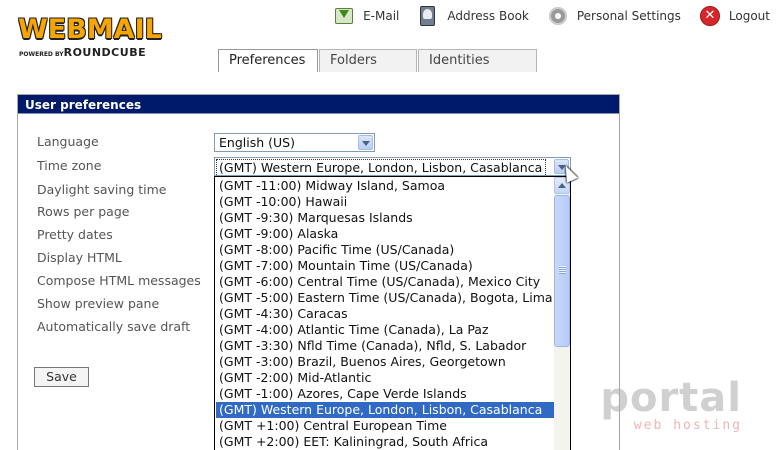 The width and height of the screenshot is (776, 450). Describe the element at coordinates (368, 60) in the screenshot. I see `tab-folders: Folders` at that location.